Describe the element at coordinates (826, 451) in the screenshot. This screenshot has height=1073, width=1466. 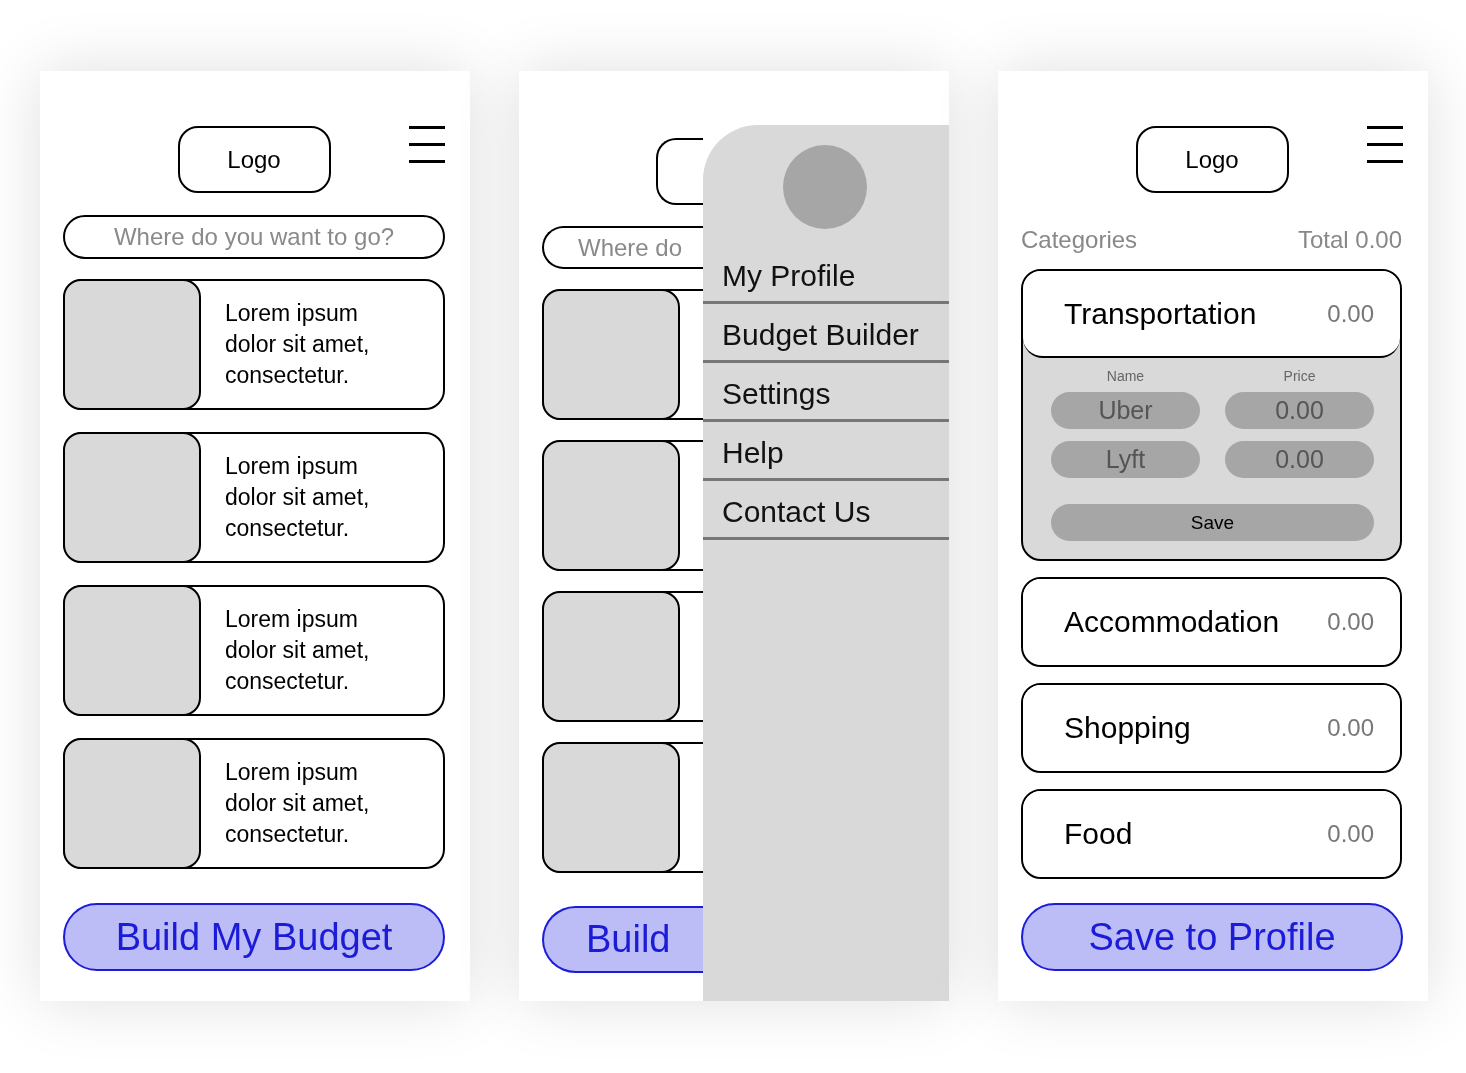
I see `menu-item: Help` at that location.